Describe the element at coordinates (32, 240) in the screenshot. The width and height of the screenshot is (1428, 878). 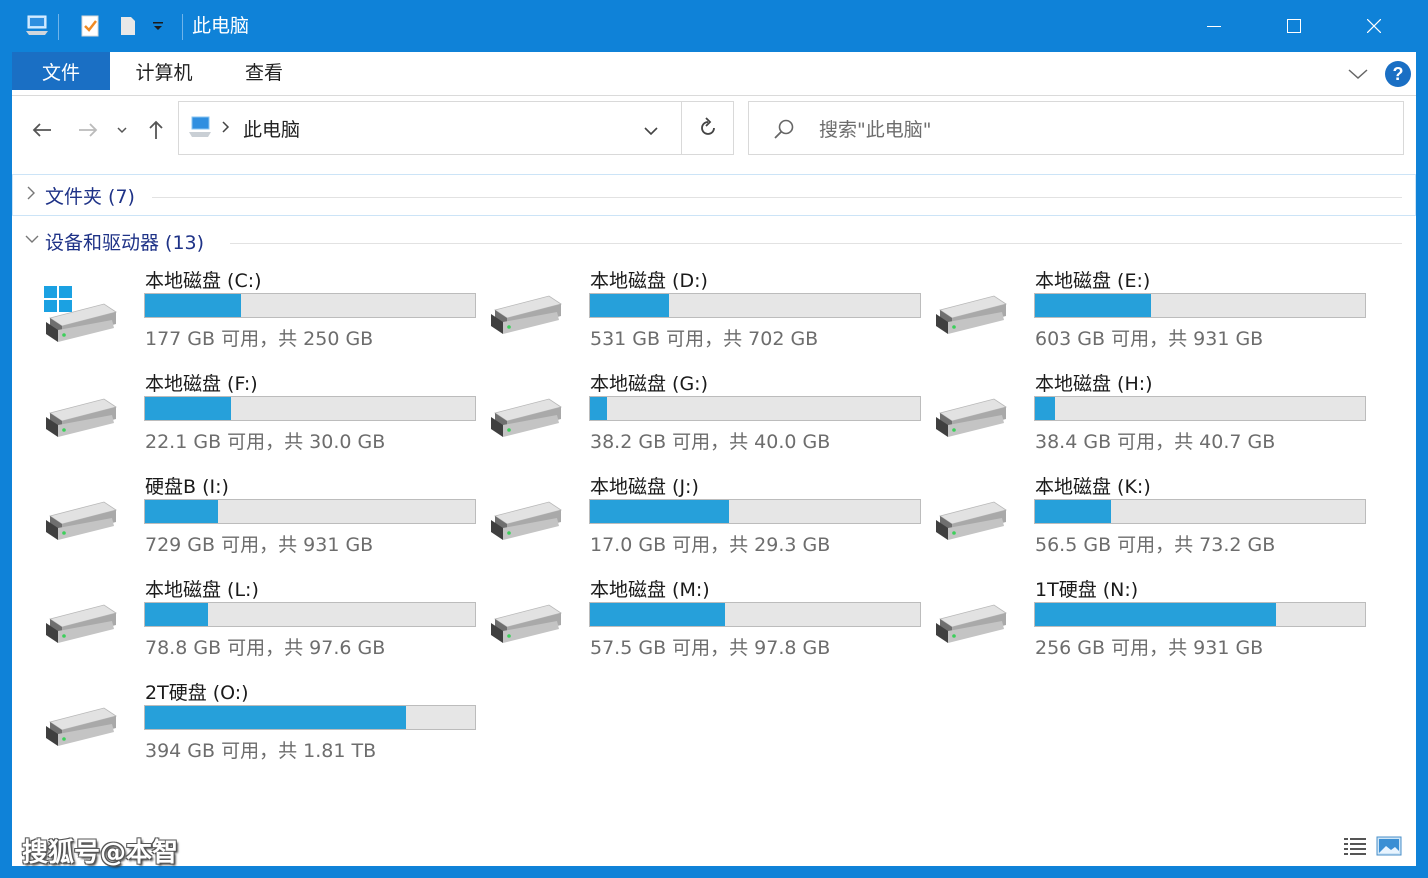
I see `chevron-down-icon` at that location.